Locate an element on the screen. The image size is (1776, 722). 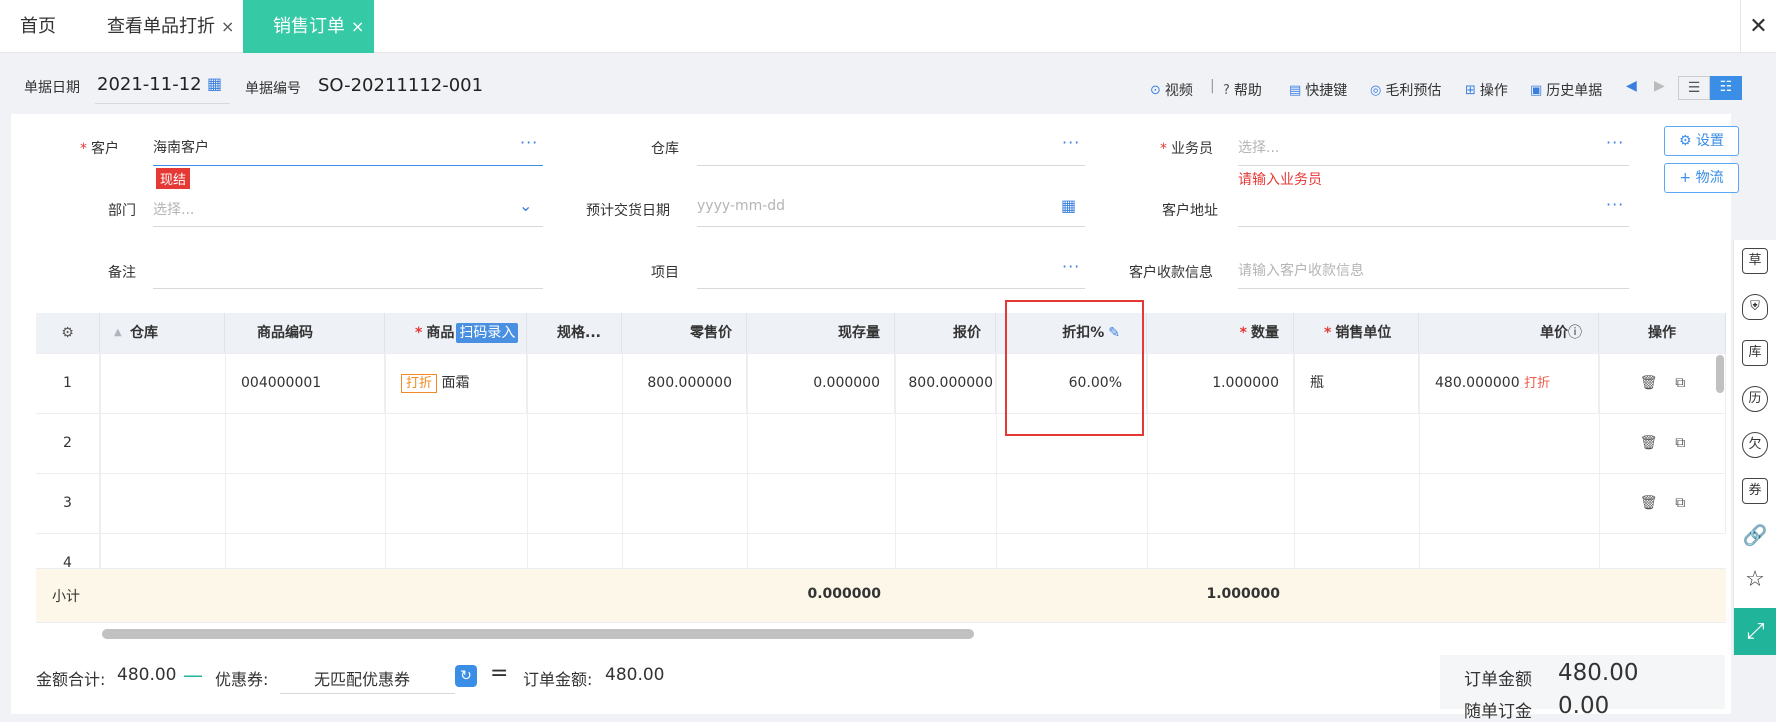
horizontal-scrollbar is located at coordinates (538, 634).